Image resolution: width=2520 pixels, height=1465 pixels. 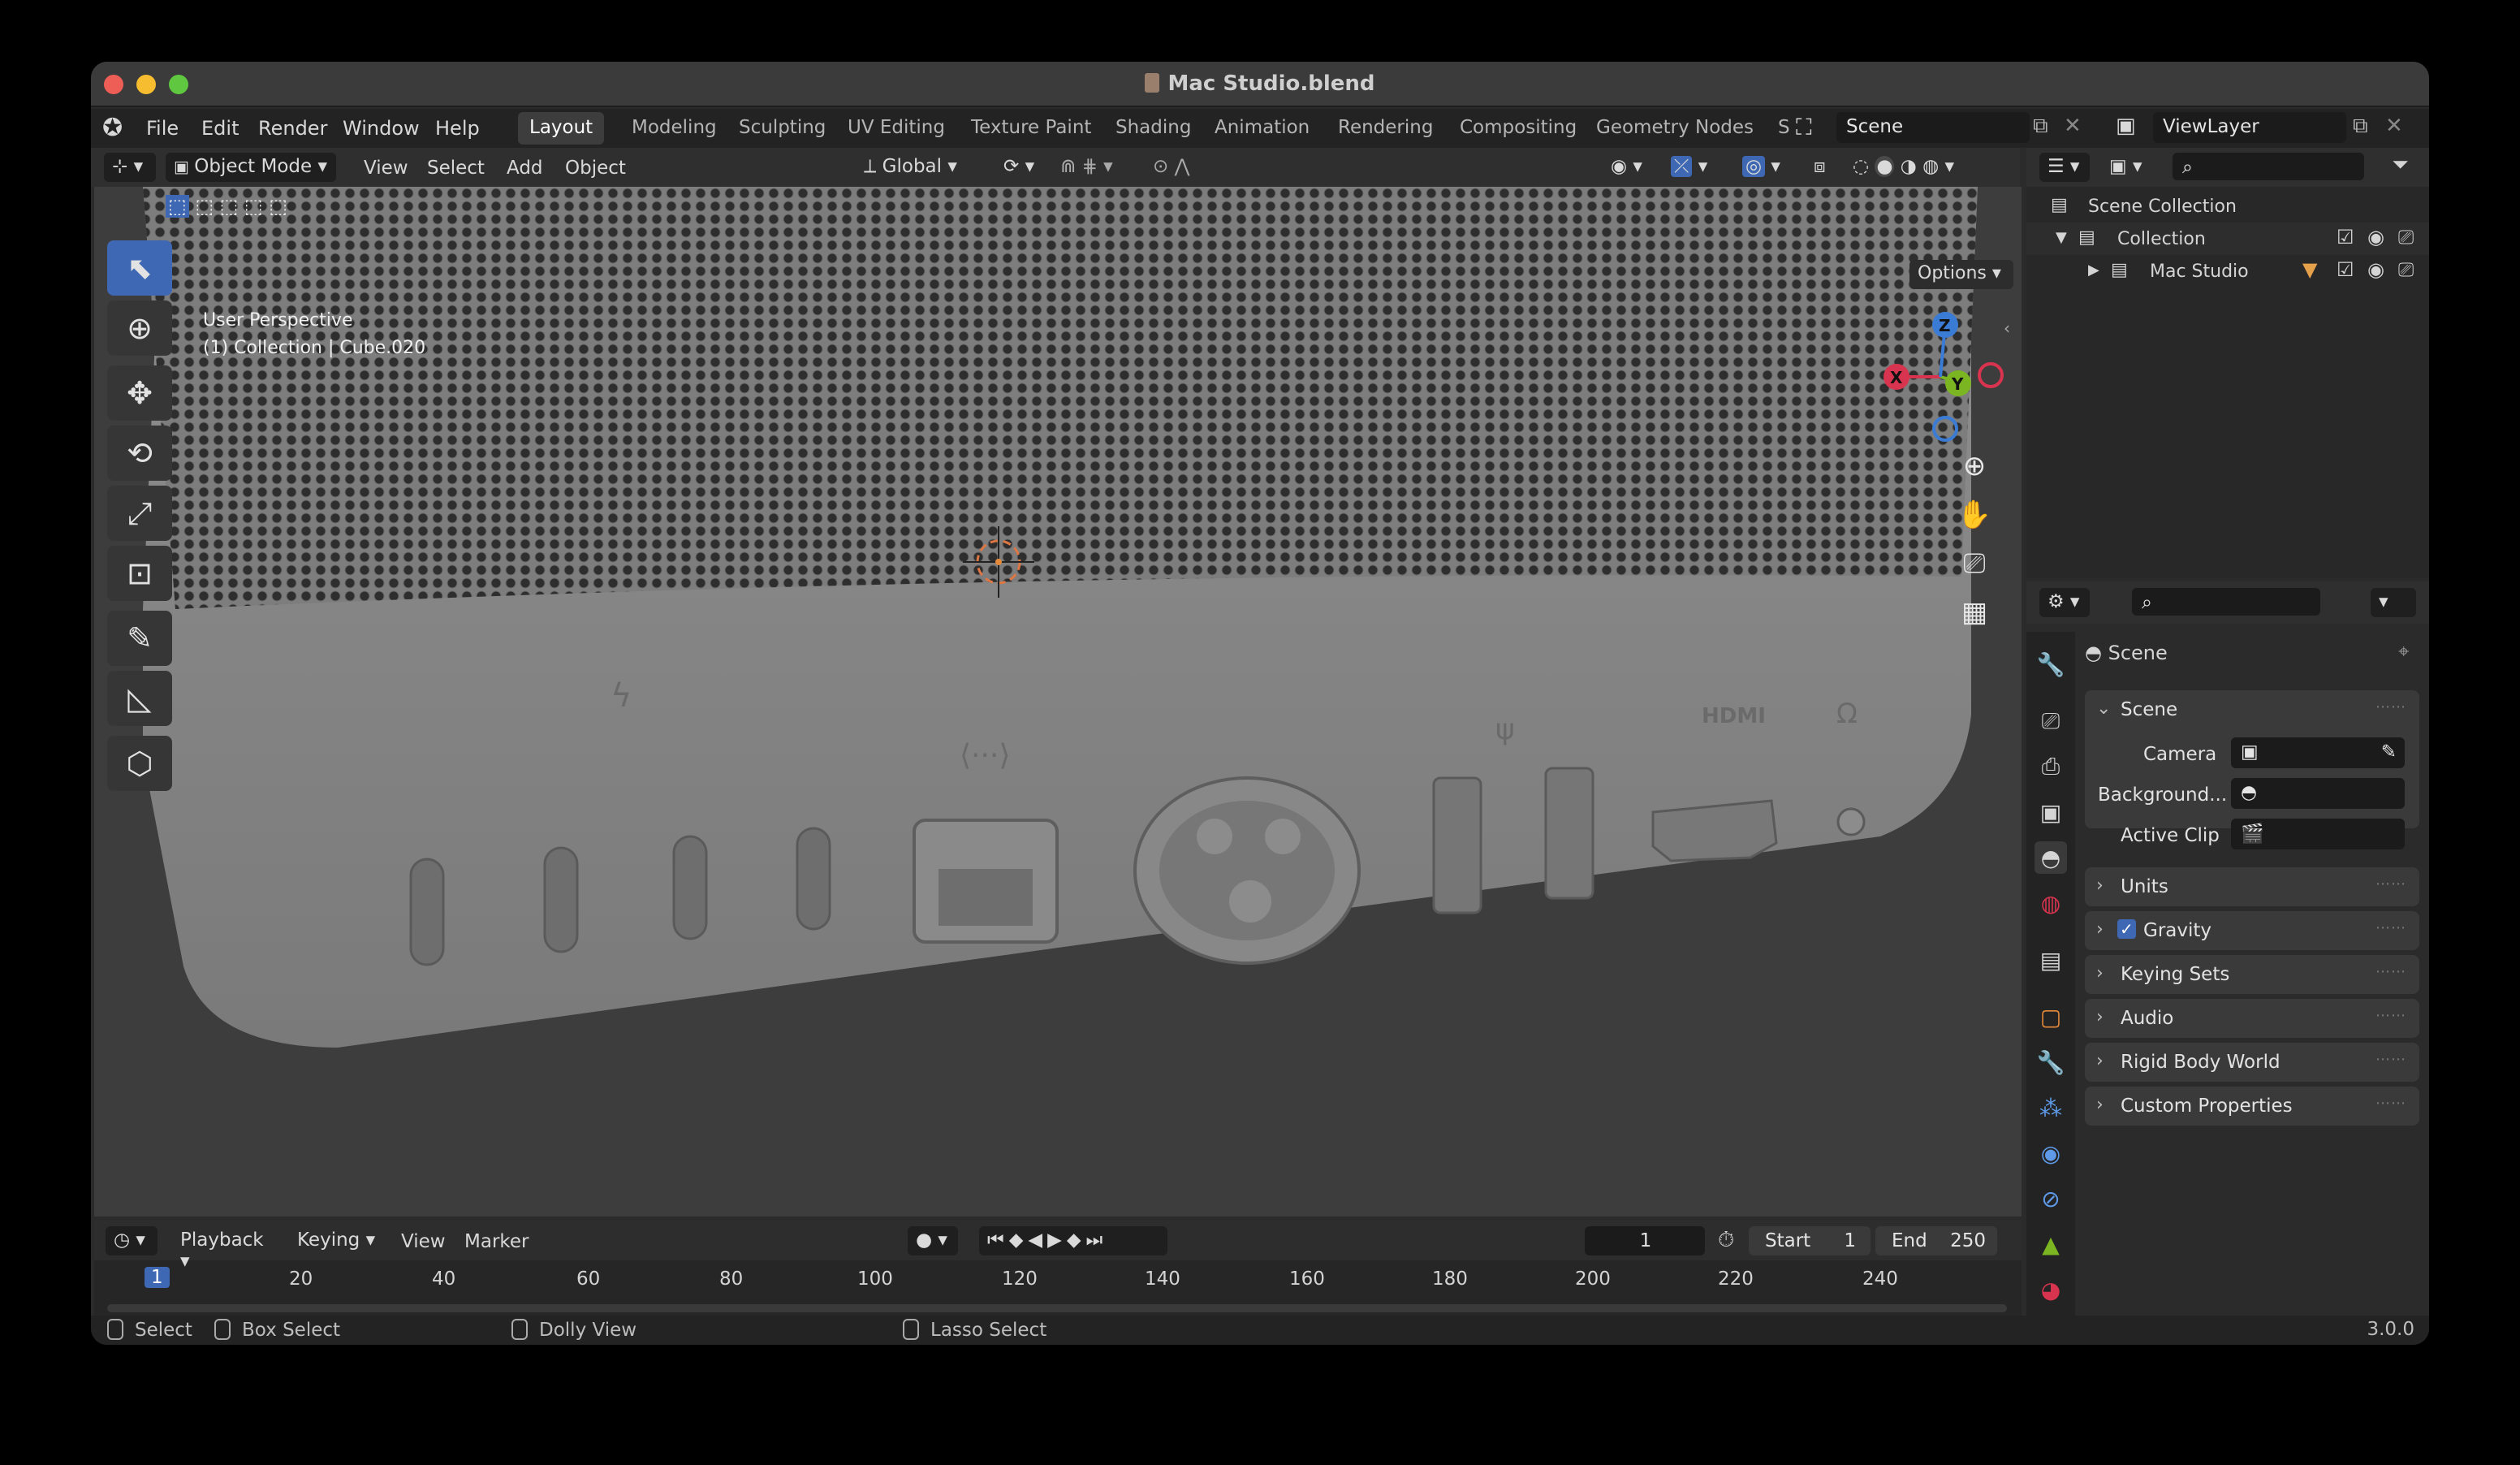 I want to click on perspective-toggle-icon: ▦, so click(x=1975, y=612).